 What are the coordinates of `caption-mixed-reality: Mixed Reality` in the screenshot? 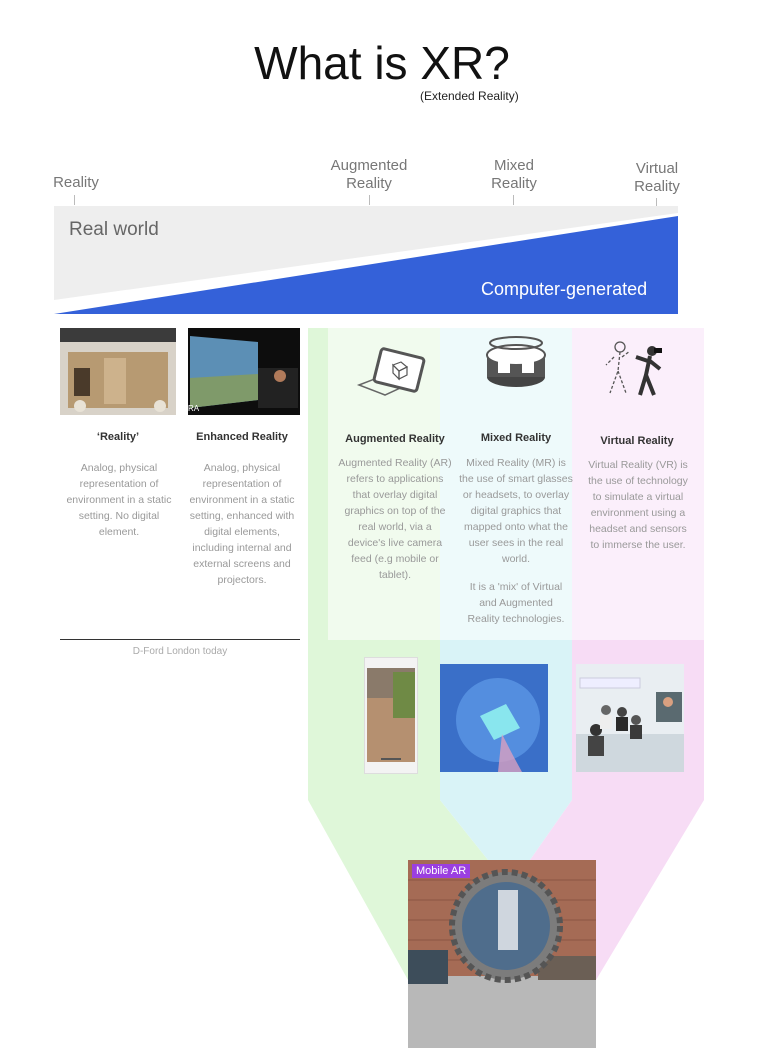 It's located at (516, 438).